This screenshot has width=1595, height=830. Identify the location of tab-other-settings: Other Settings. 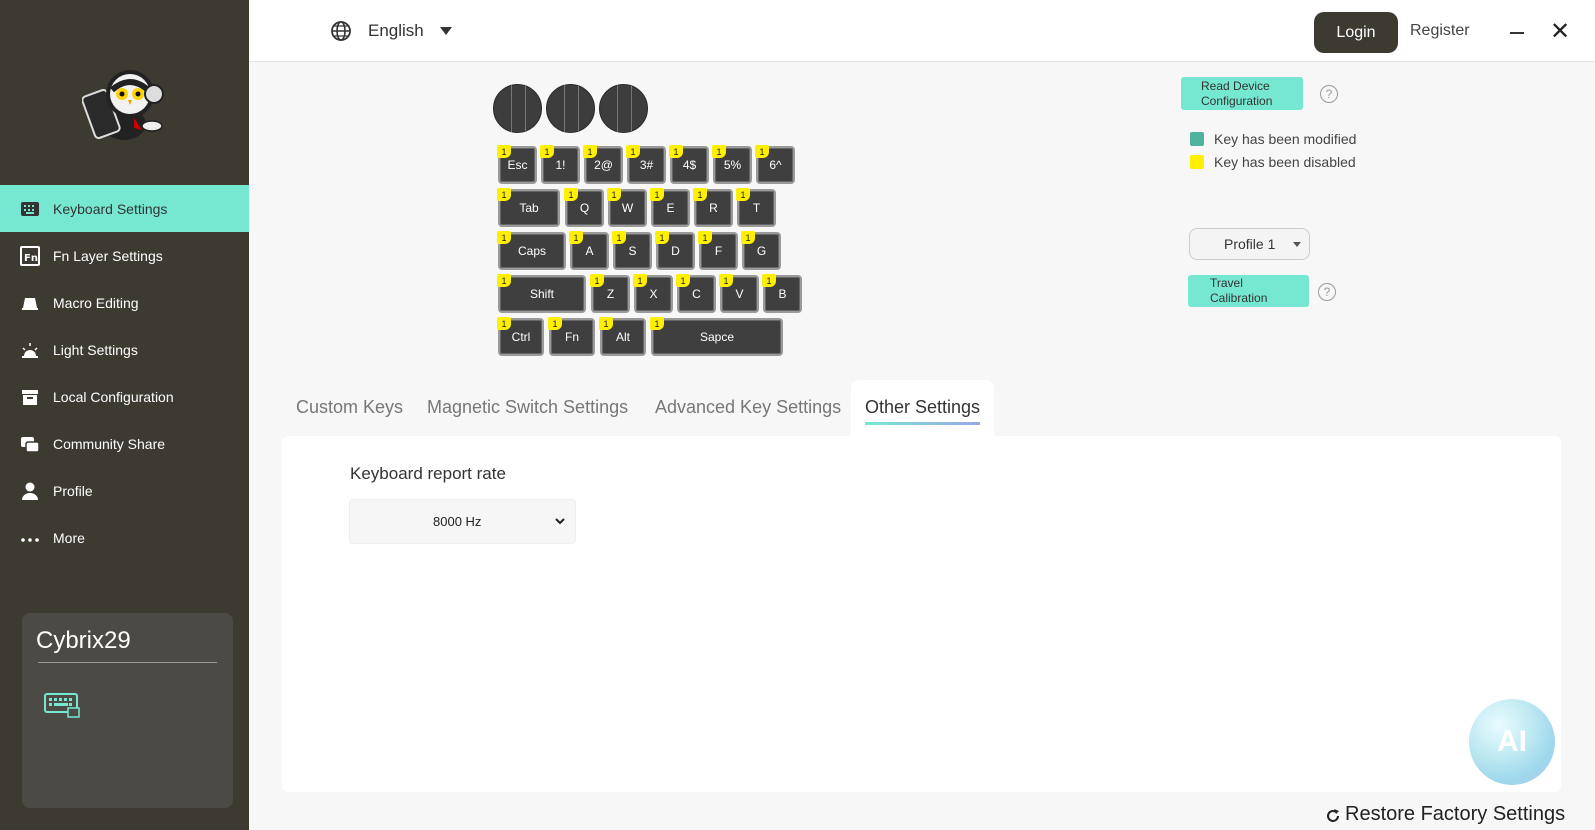
(922, 408).